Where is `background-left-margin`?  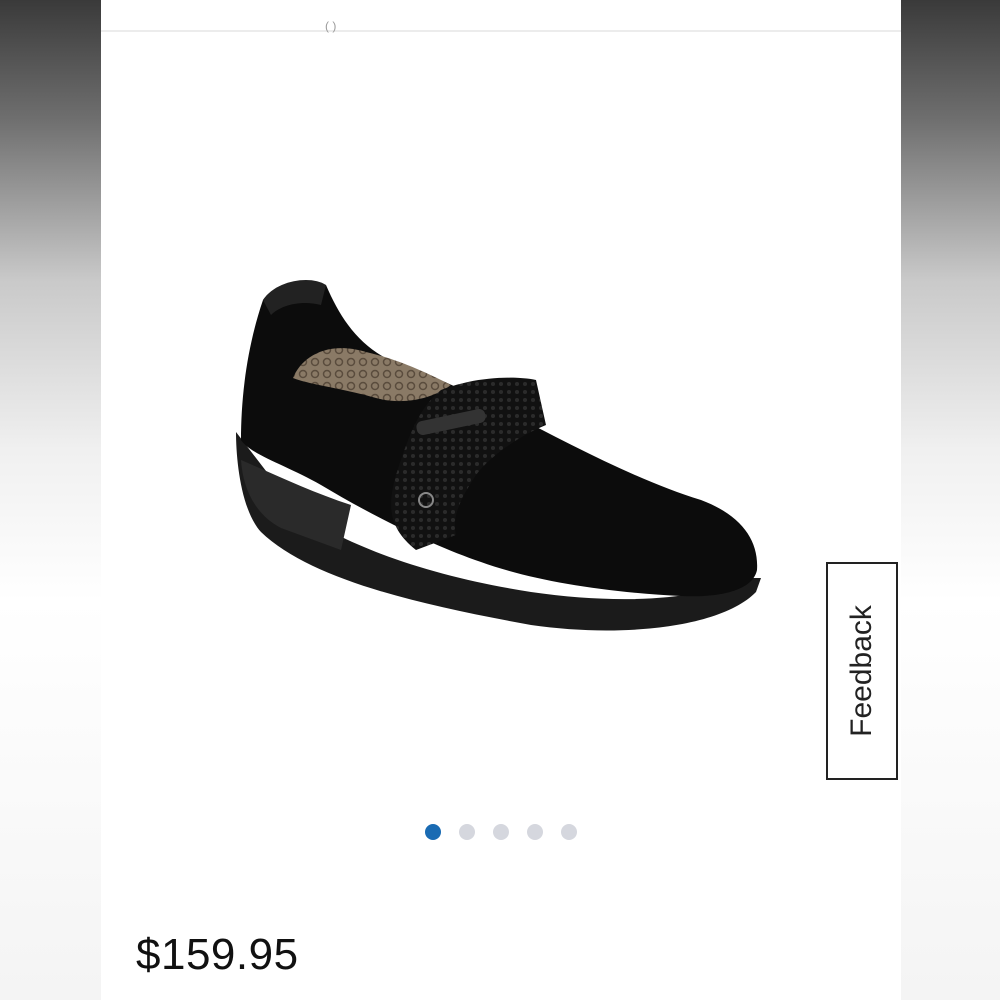 background-left-margin is located at coordinates (50, 500).